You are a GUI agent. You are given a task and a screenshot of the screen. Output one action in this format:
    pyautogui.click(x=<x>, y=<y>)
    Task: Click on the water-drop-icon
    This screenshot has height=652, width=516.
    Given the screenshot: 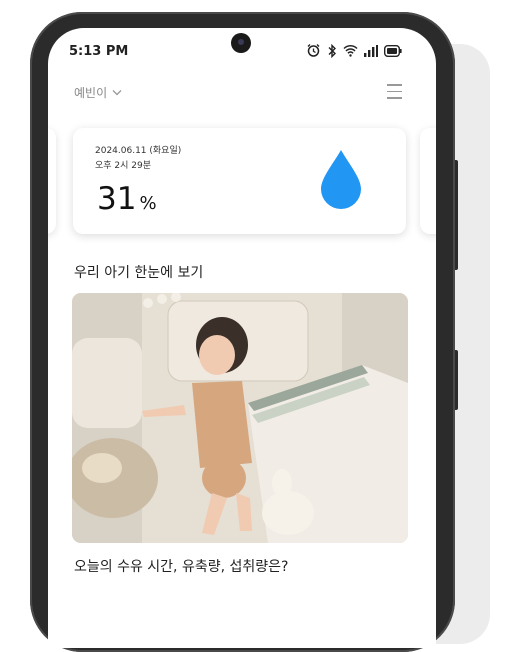 What is the action you would take?
    pyautogui.click(x=341, y=179)
    